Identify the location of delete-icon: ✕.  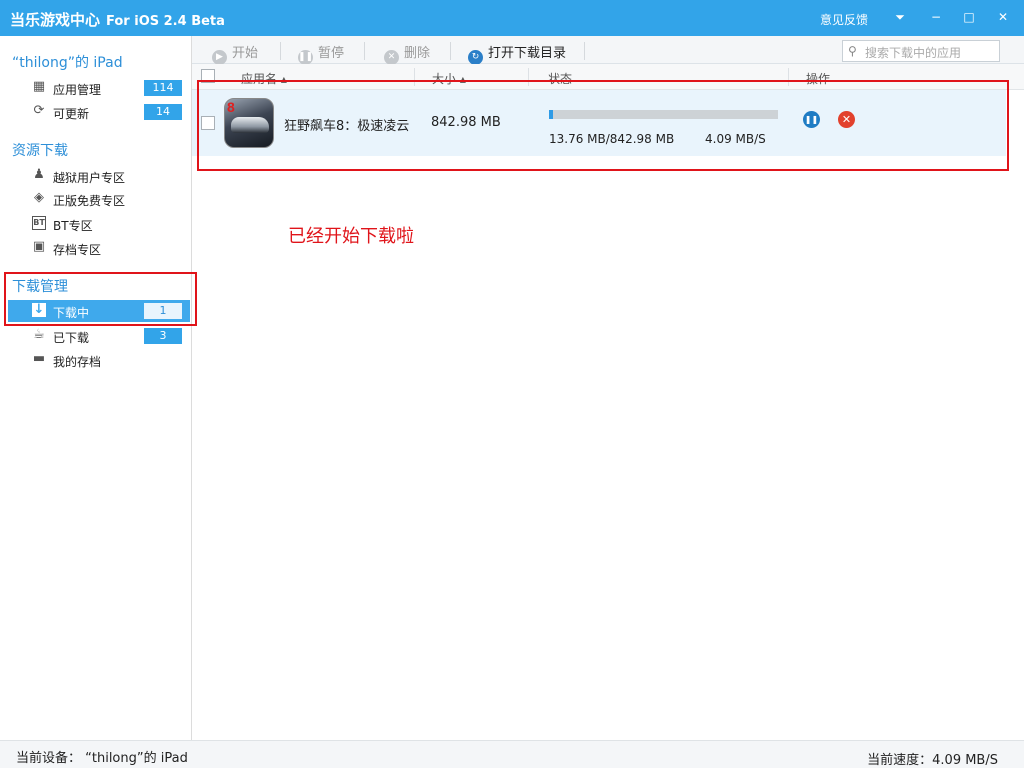
(391, 57).